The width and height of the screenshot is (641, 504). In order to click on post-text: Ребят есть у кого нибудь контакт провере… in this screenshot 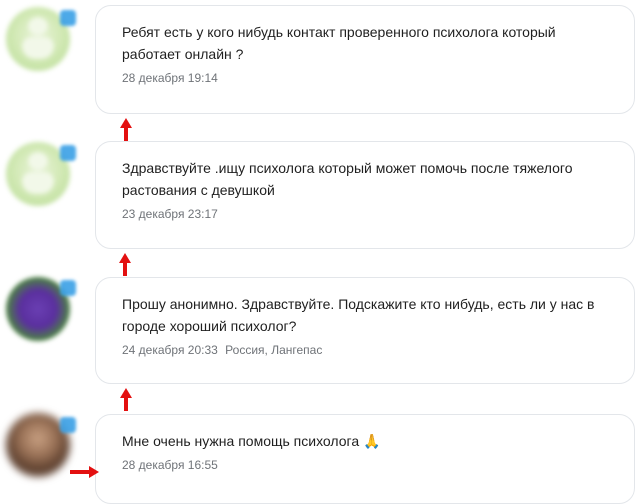, I will do `click(339, 43)`.